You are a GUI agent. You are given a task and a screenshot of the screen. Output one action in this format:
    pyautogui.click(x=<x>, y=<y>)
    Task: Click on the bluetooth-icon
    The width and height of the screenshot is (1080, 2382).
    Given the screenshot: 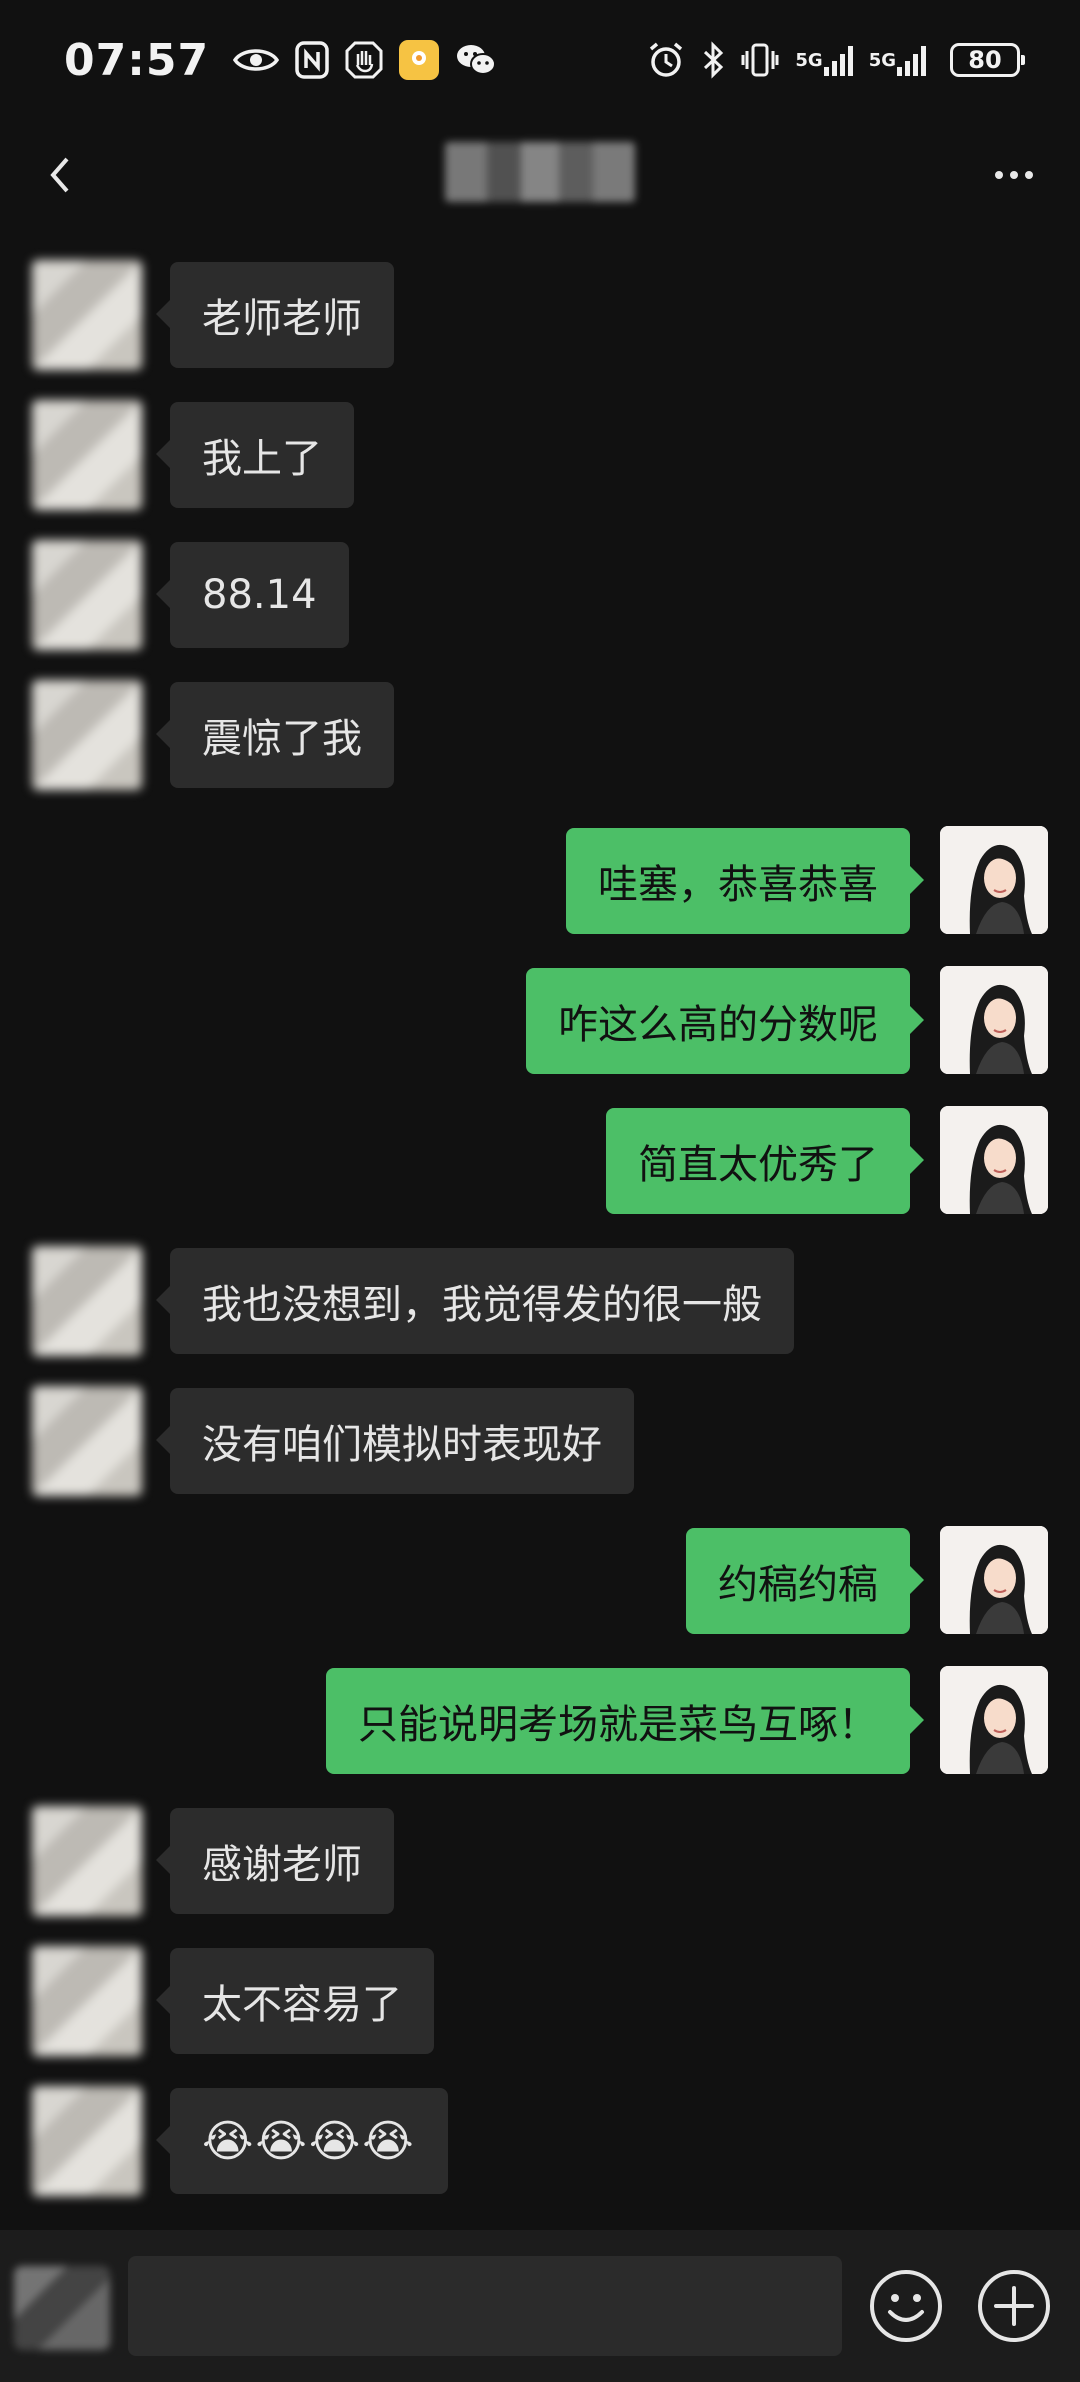 What is the action you would take?
    pyautogui.click(x=713, y=60)
    